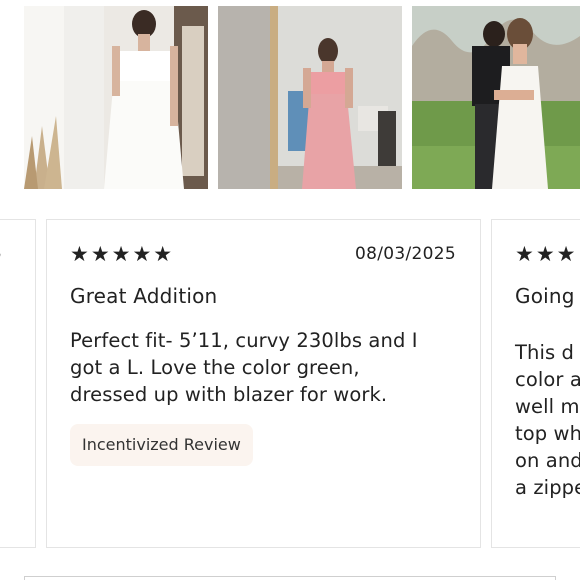 The image size is (580, 580). I want to click on bottom-button-edge, so click(290, 578).